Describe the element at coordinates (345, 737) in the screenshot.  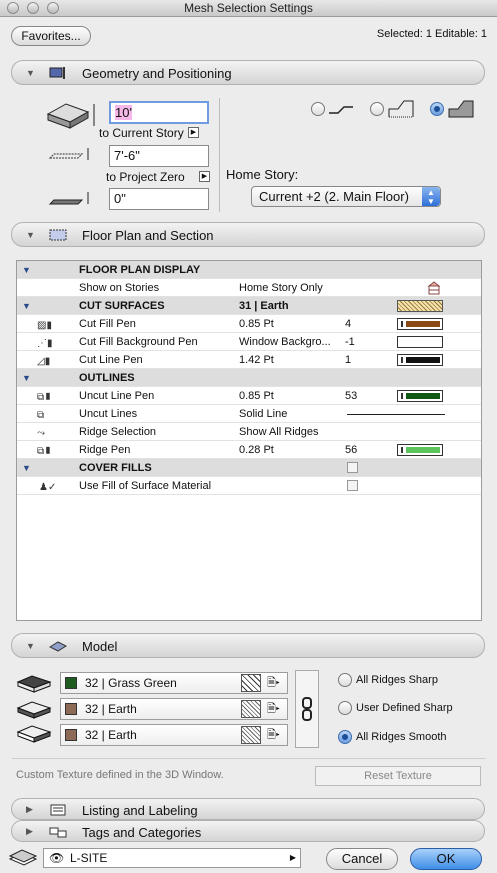
I see `ridges-smooth-radio` at that location.